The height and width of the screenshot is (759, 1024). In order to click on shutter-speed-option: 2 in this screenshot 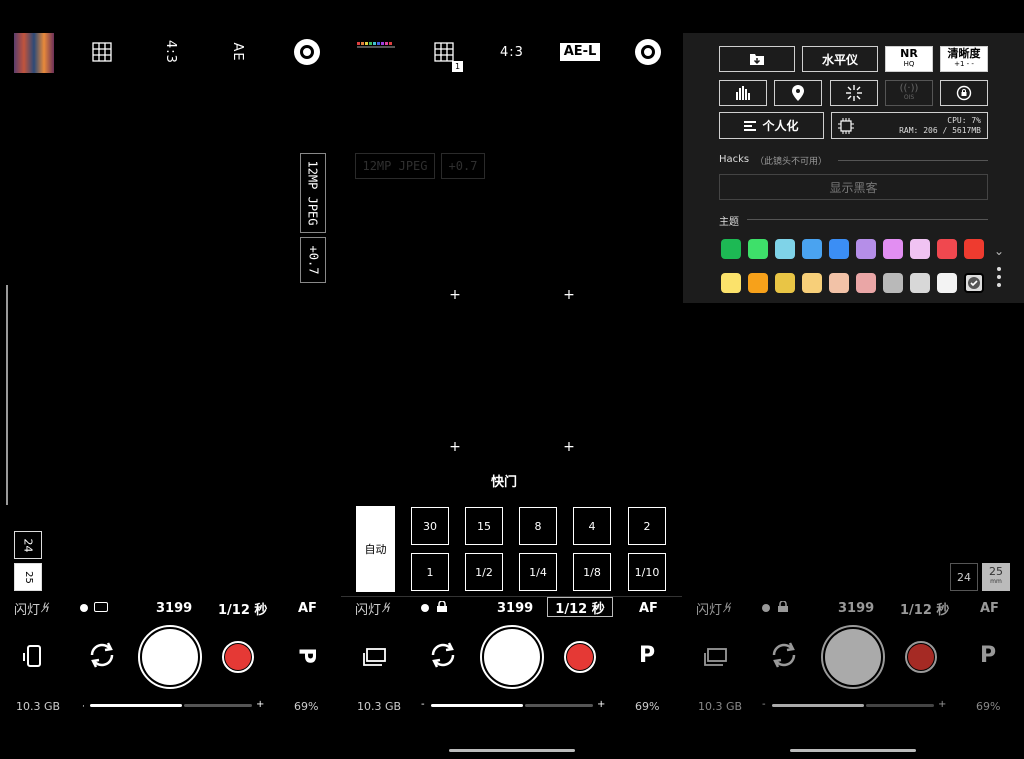, I will do `click(647, 526)`.